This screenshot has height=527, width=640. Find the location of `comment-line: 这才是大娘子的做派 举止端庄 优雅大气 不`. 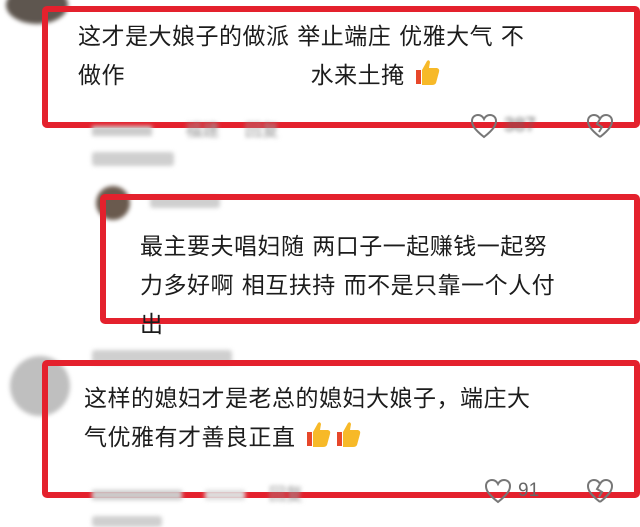

comment-line: 这才是大娘子的做派 举止端庄 优雅大气 不 is located at coordinates (301, 37).